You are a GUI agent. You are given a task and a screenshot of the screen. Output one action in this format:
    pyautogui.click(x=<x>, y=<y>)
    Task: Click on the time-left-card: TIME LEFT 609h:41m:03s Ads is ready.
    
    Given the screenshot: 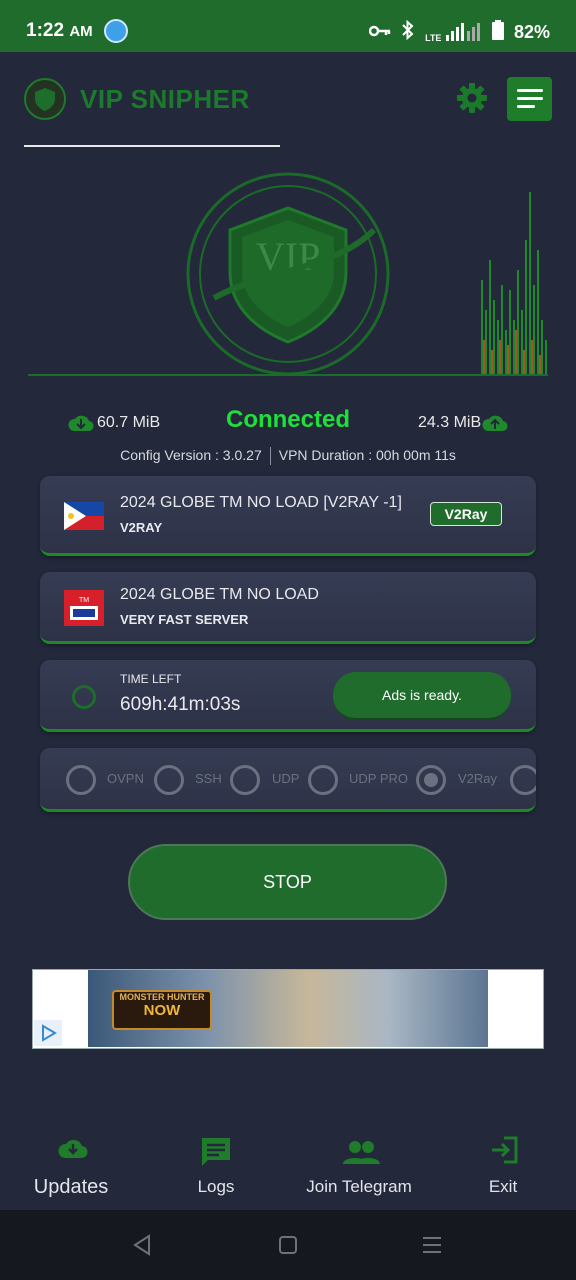 What is the action you would take?
    pyautogui.click(x=288, y=696)
    